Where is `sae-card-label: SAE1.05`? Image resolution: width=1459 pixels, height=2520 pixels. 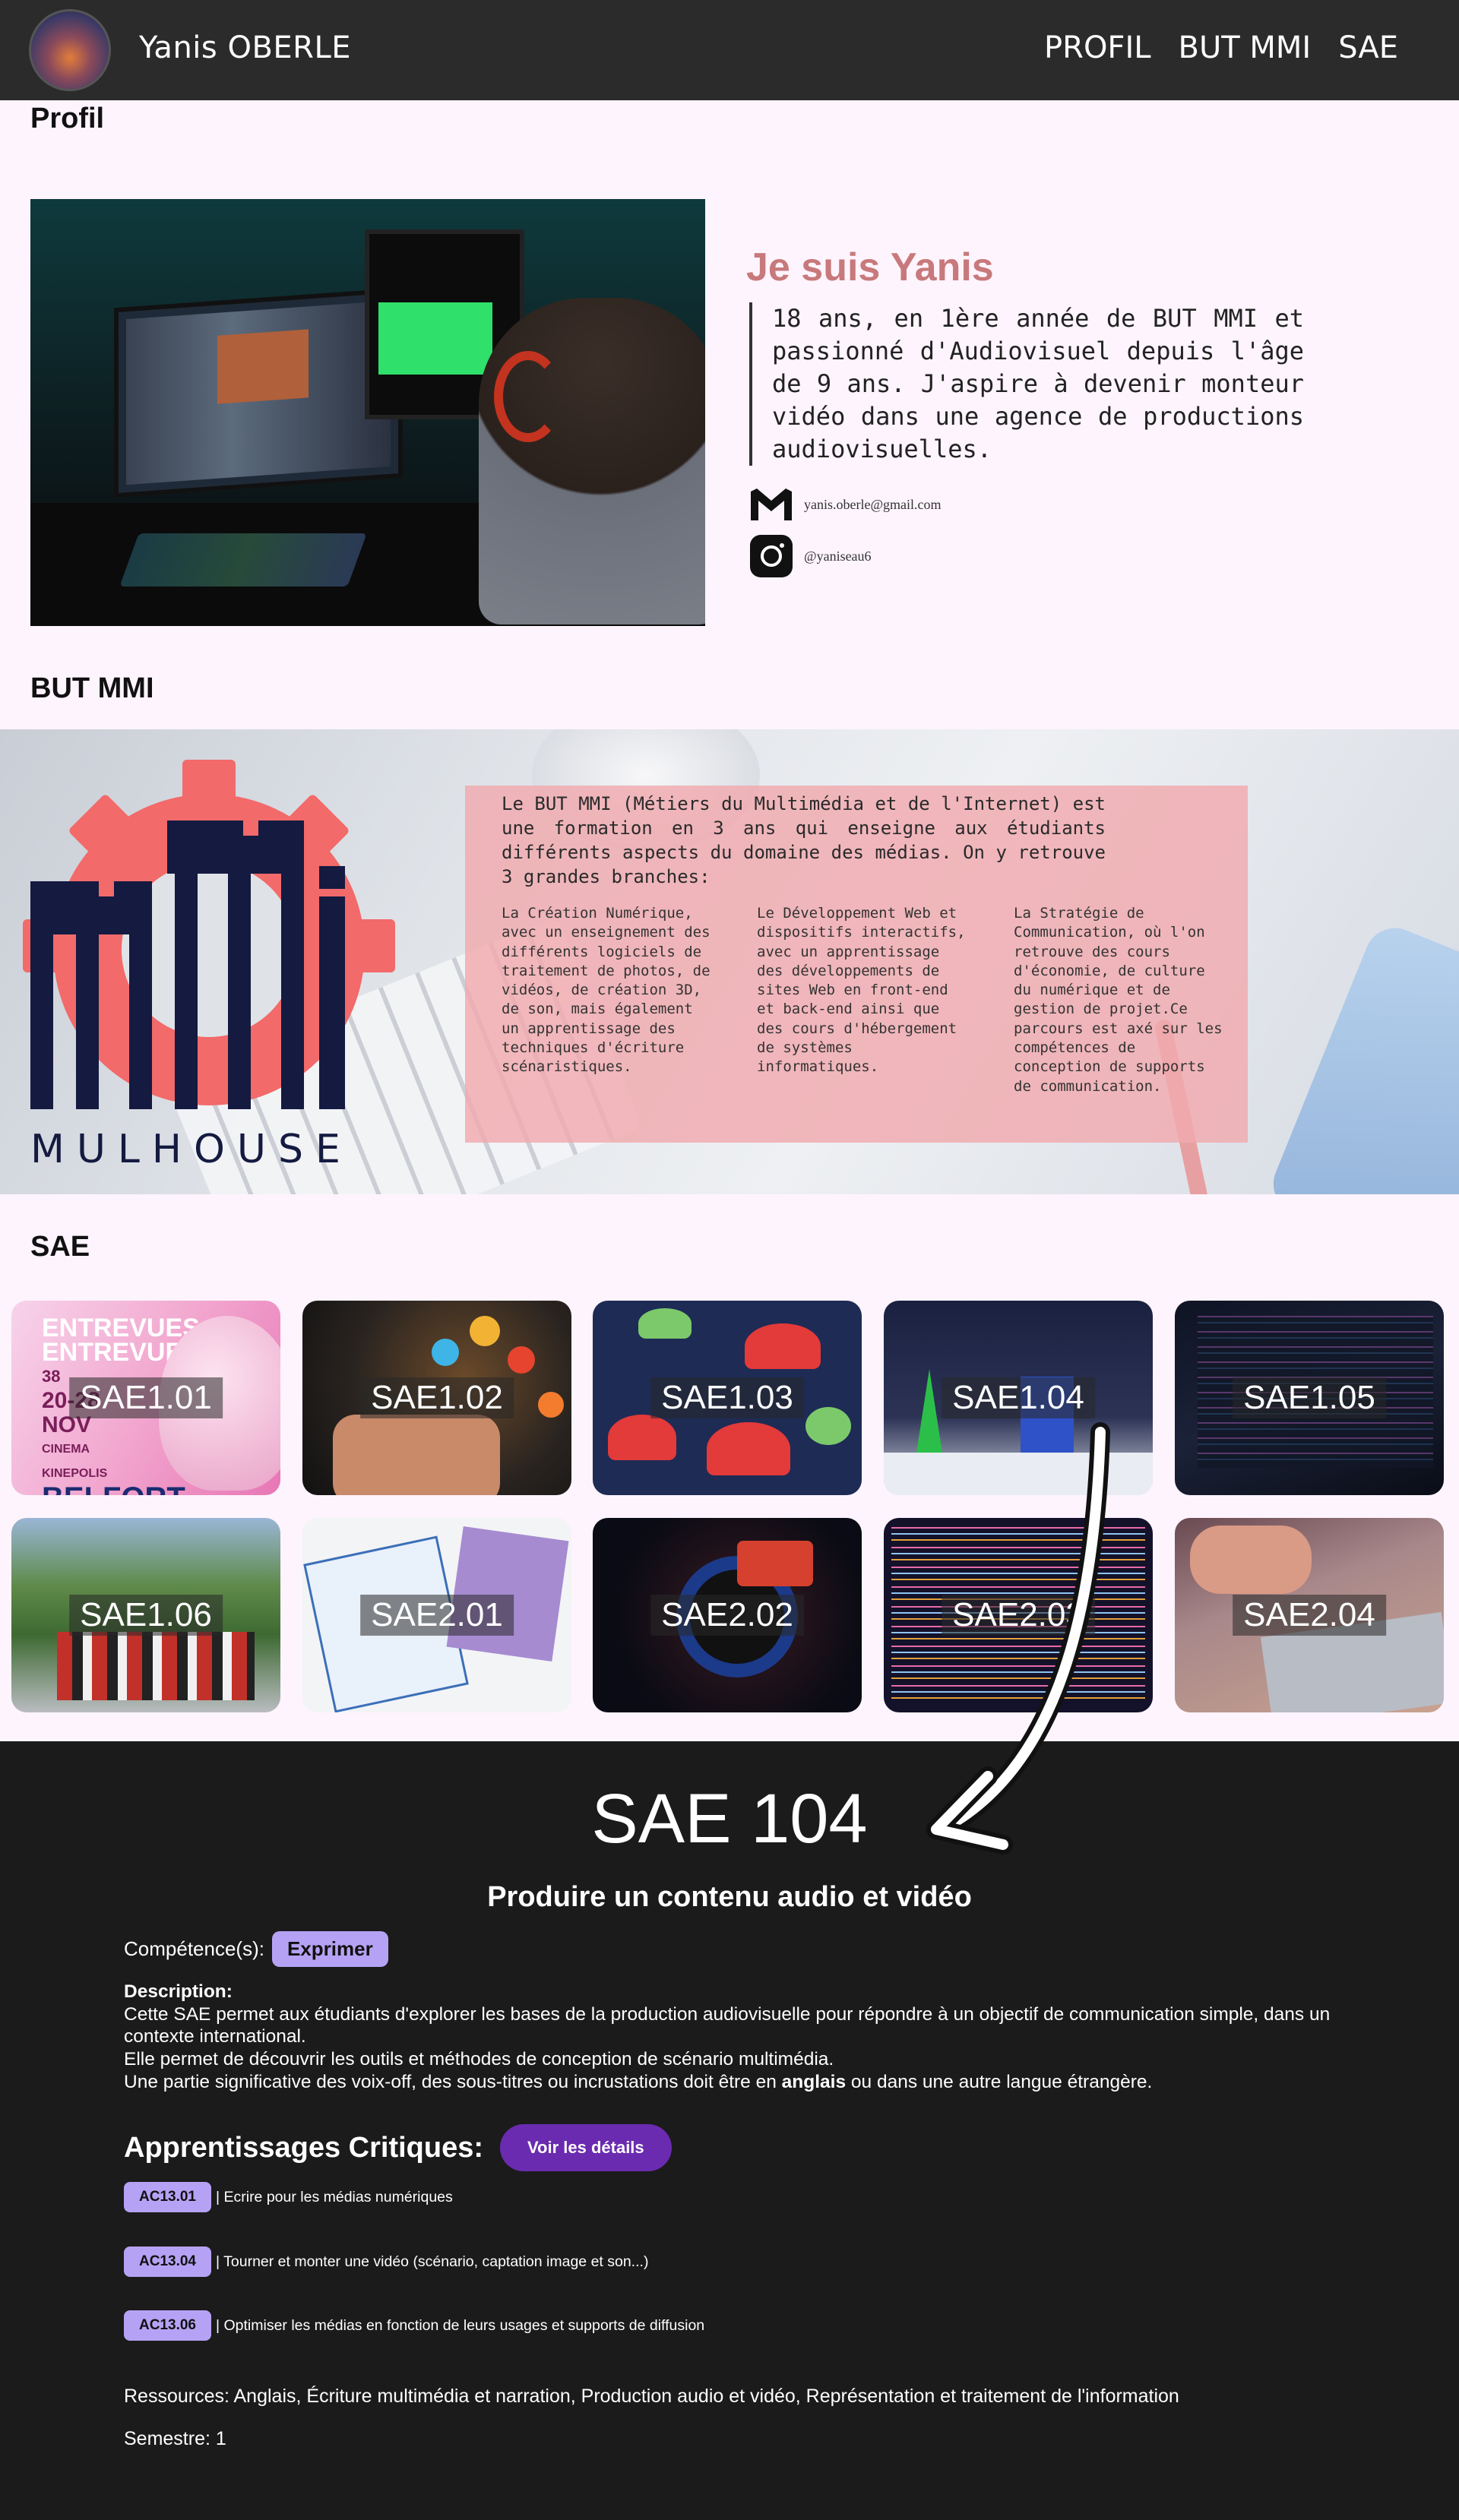 sae-card-label: SAE1.05 is located at coordinates (1309, 1397).